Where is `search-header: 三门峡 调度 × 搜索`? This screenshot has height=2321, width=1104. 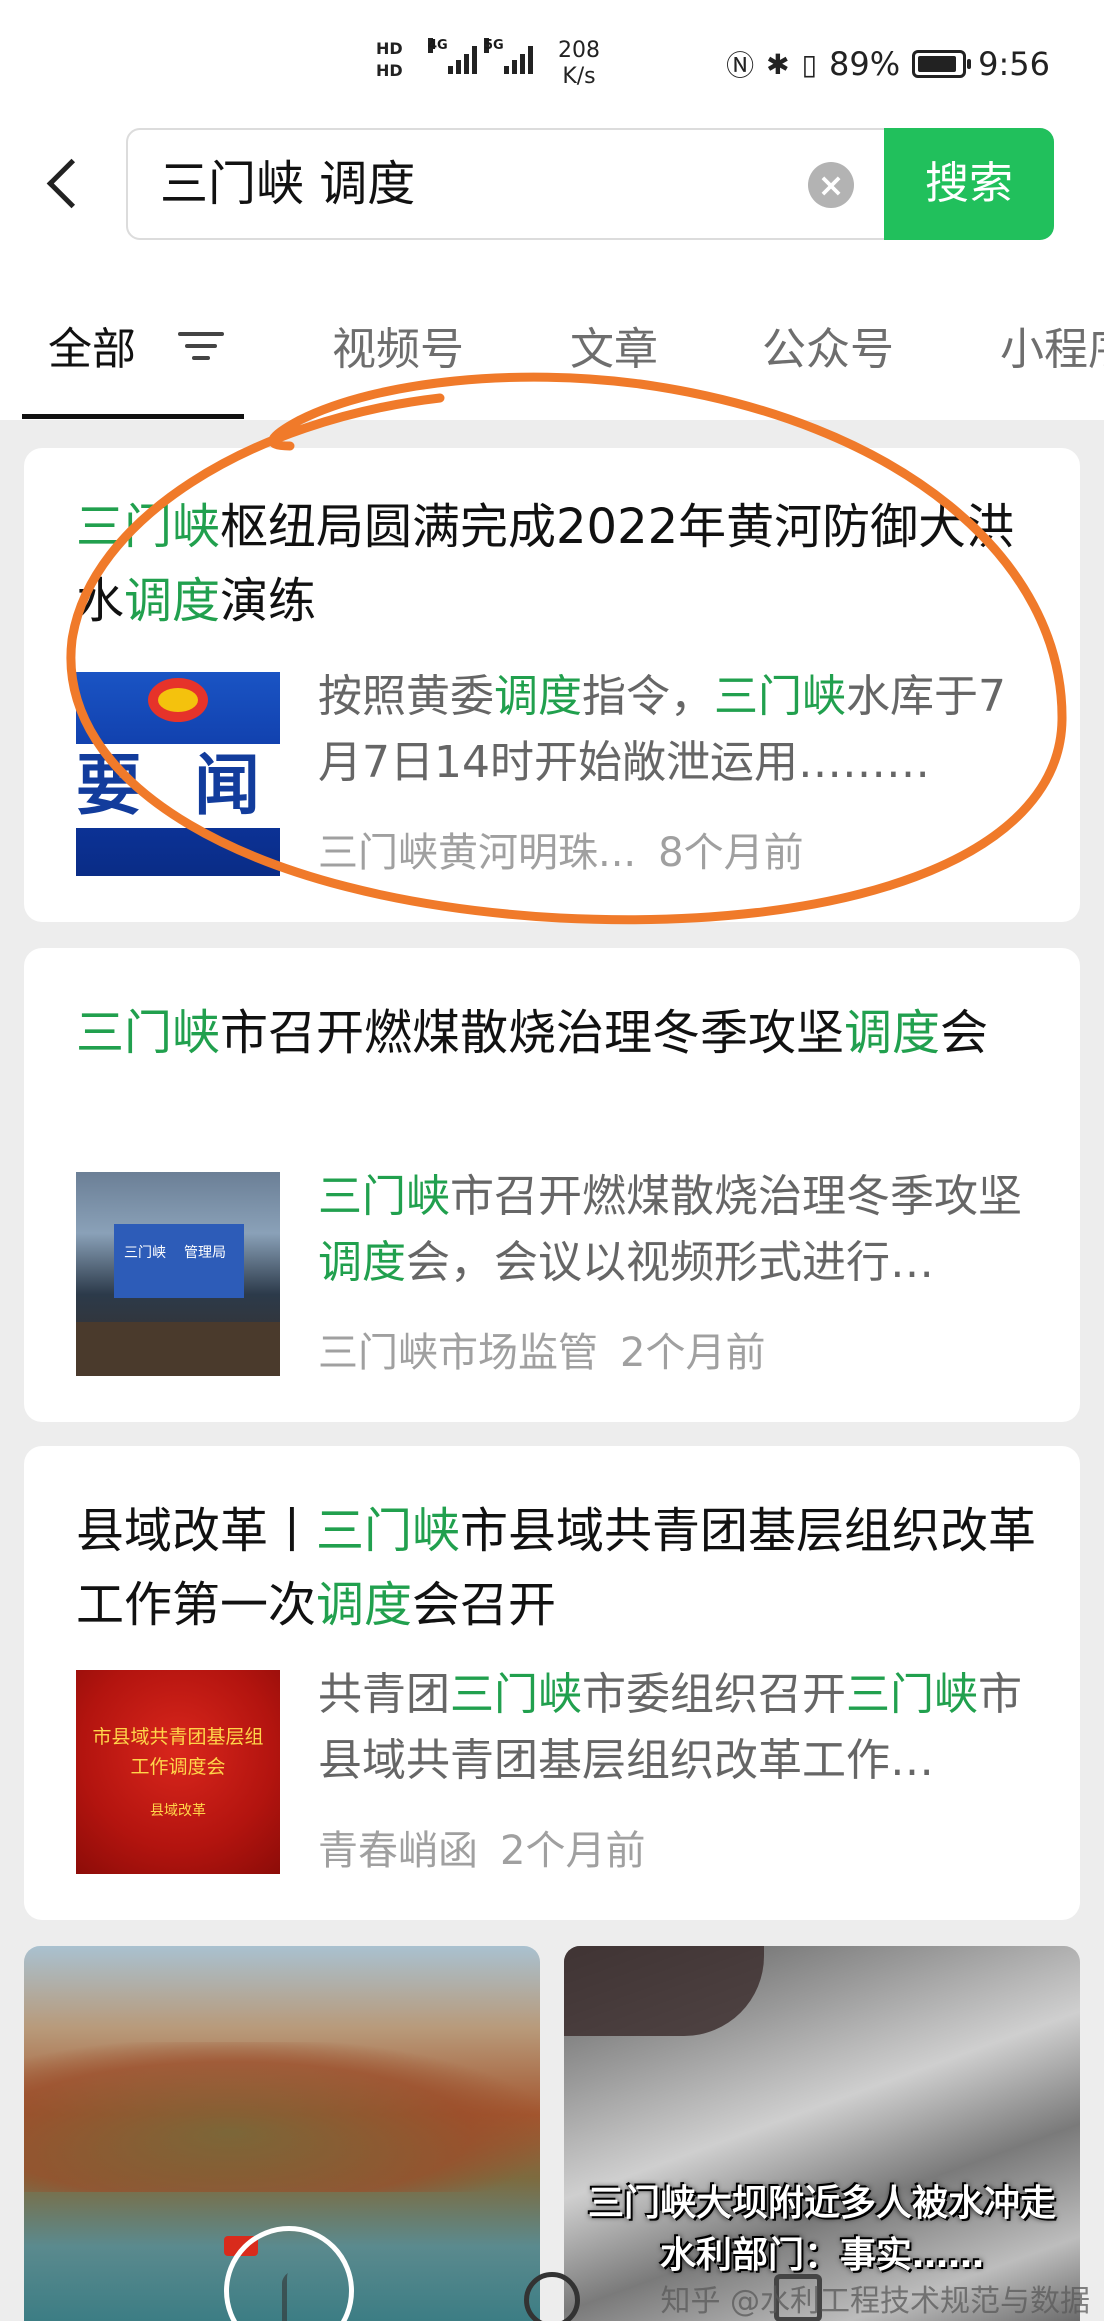 search-header: 三门峡 调度 × 搜索 is located at coordinates (552, 185).